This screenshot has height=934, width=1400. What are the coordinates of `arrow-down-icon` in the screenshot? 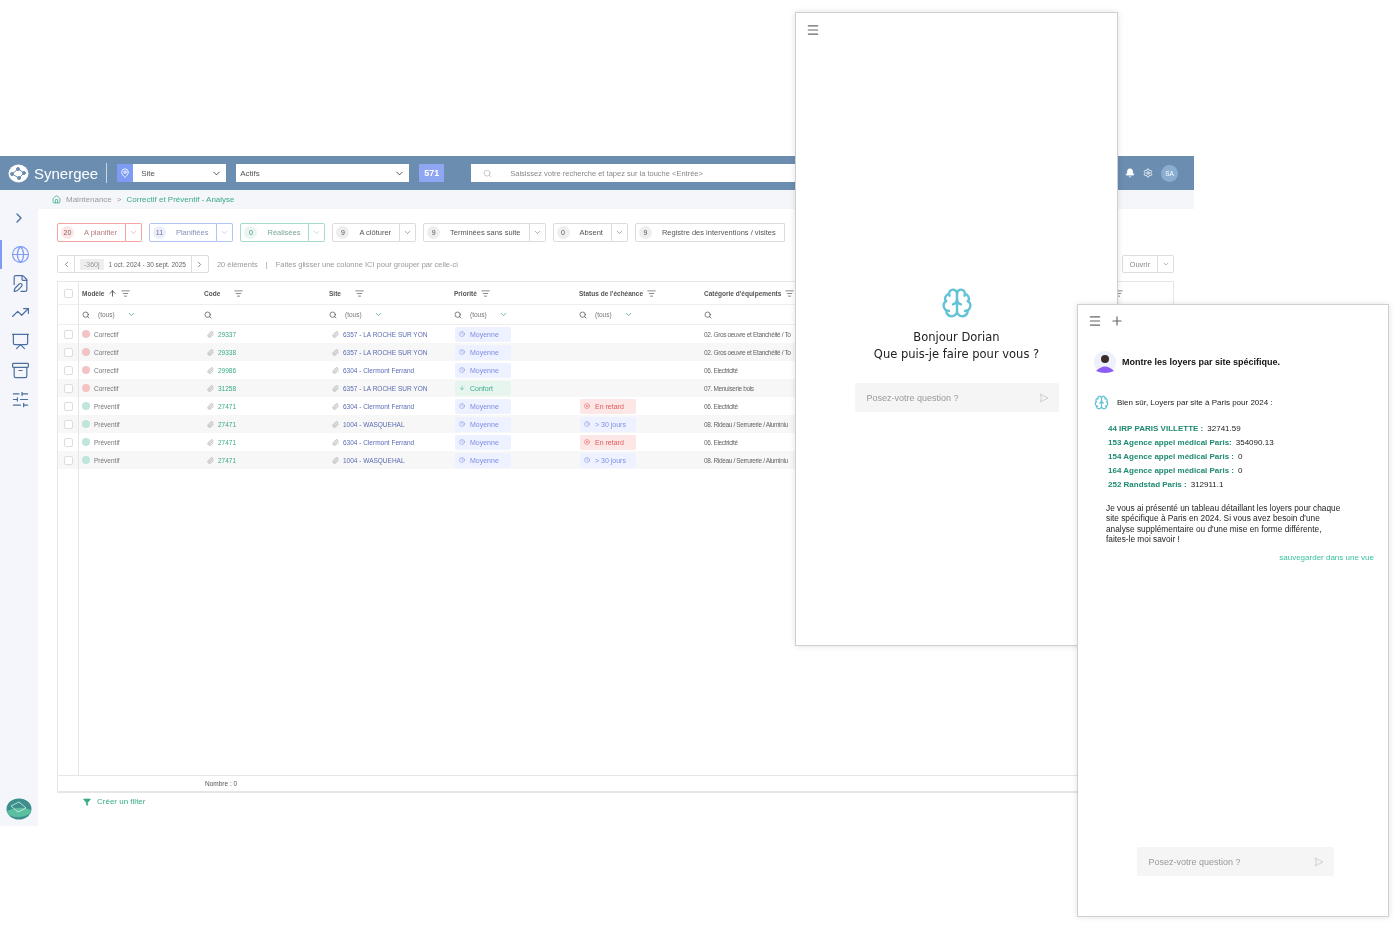 It's located at (462, 388).